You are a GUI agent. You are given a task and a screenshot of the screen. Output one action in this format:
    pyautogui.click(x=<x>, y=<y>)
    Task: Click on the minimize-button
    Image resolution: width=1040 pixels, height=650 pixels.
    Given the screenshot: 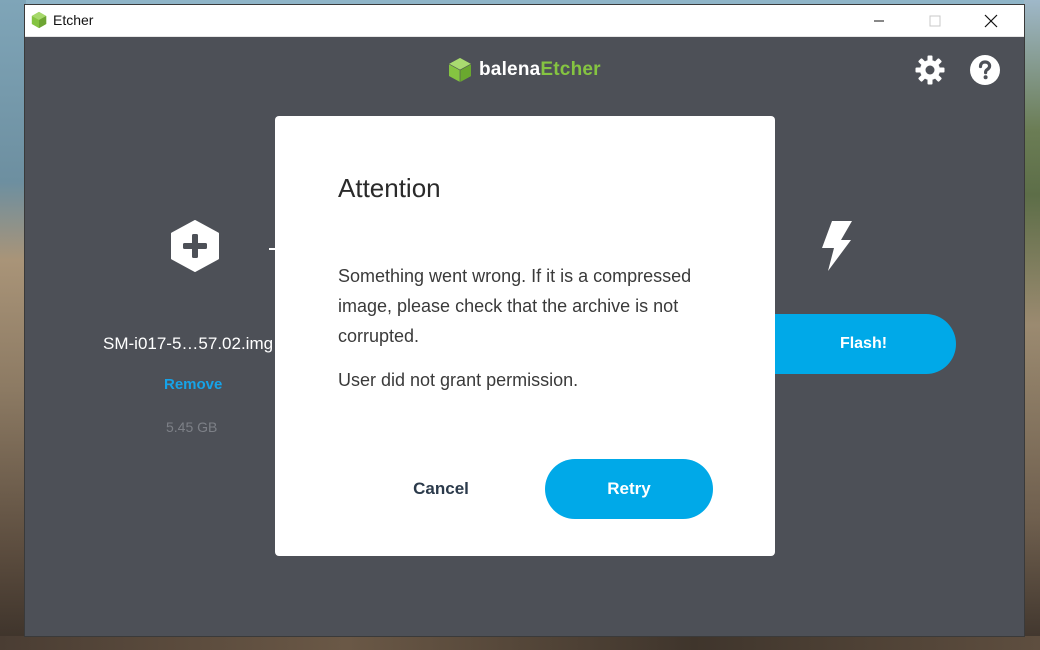 What is the action you would take?
    pyautogui.click(x=879, y=20)
    